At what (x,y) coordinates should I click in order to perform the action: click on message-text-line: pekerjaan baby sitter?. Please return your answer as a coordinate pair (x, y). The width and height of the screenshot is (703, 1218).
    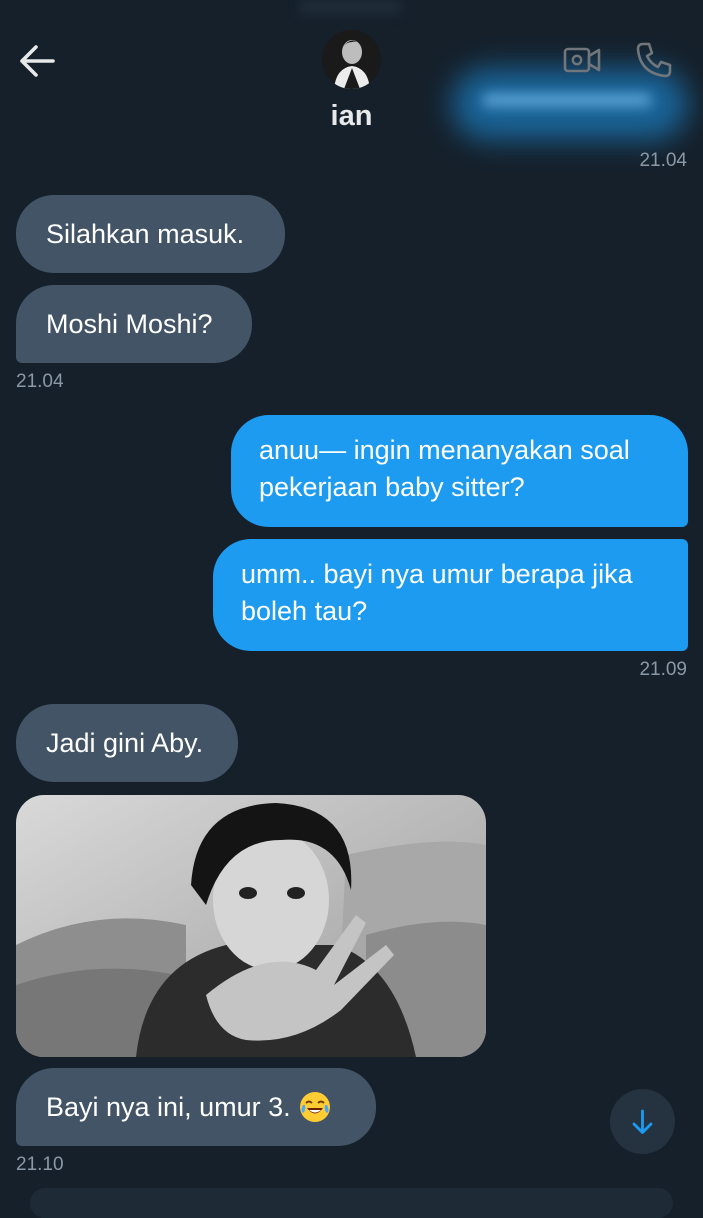
    Looking at the image, I should click on (392, 487).